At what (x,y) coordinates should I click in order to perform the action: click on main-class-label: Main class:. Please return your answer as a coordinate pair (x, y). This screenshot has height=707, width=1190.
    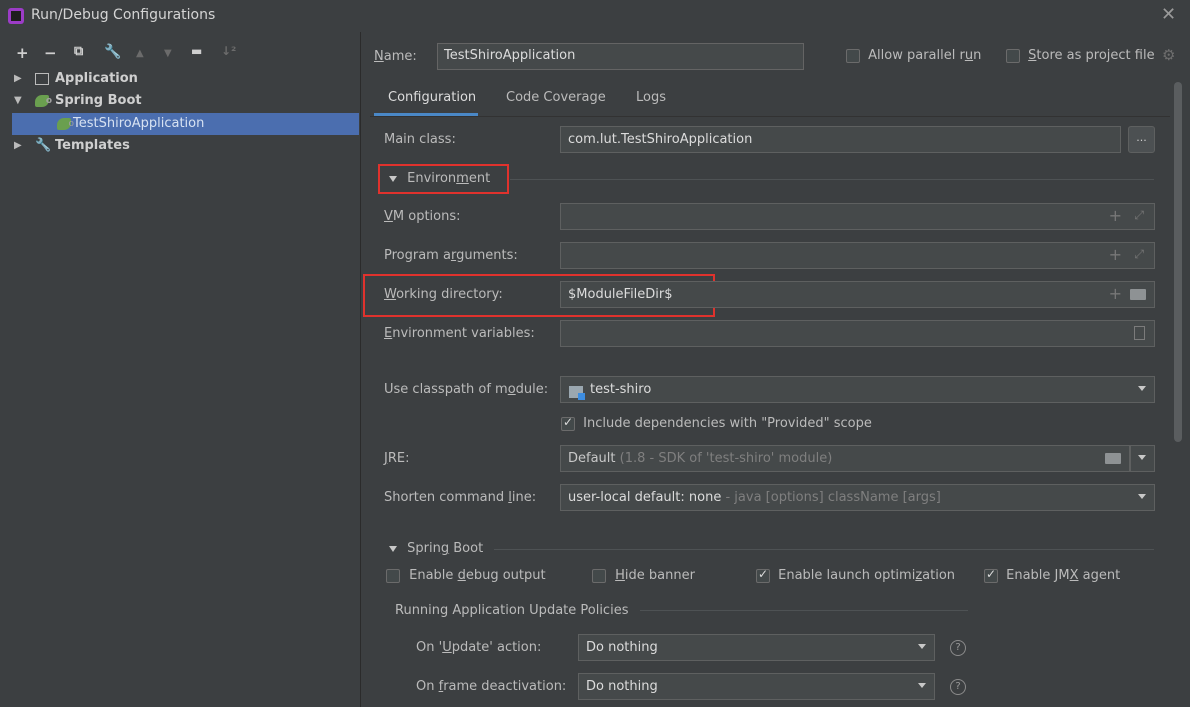
    Looking at the image, I should click on (420, 139).